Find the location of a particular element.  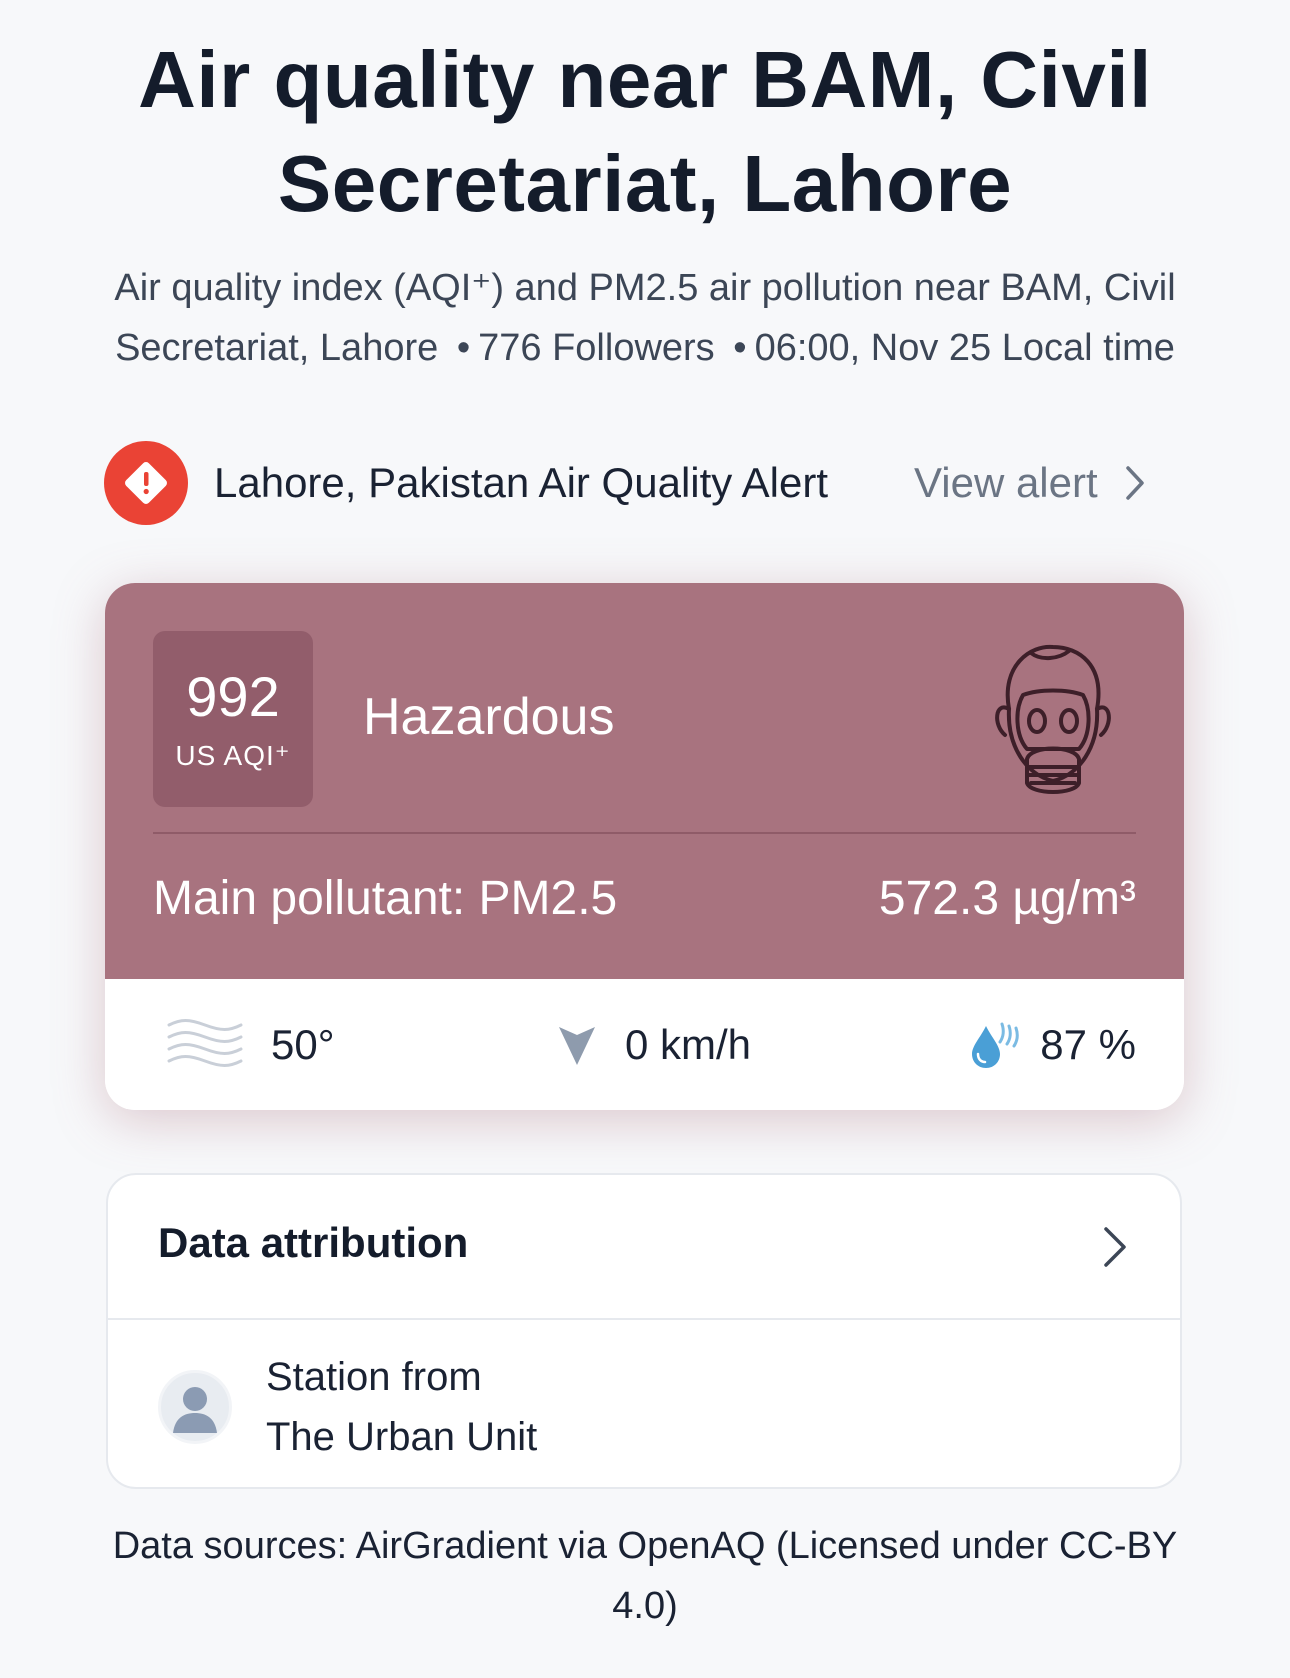

aqi-unit: US AQI⁺ is located at coordinates (233, 755).